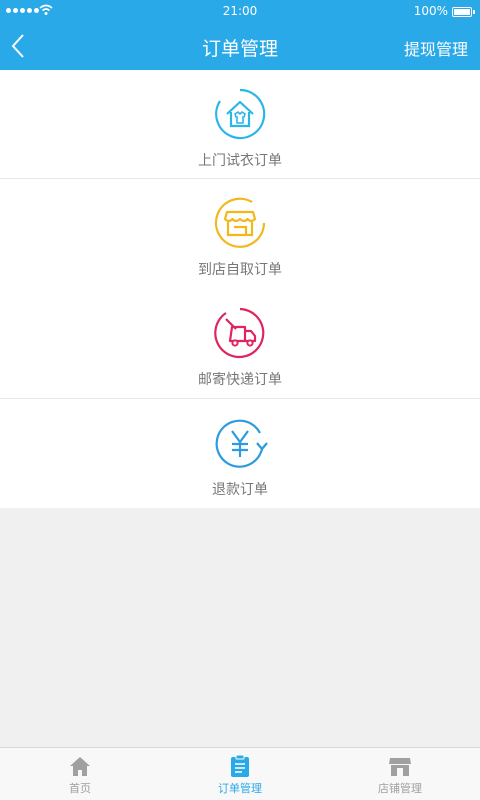 Image resolution: width=480 pixels, height=800 pixels. I want to click on tab-store-management: 店铺管理, so click(400, 774).